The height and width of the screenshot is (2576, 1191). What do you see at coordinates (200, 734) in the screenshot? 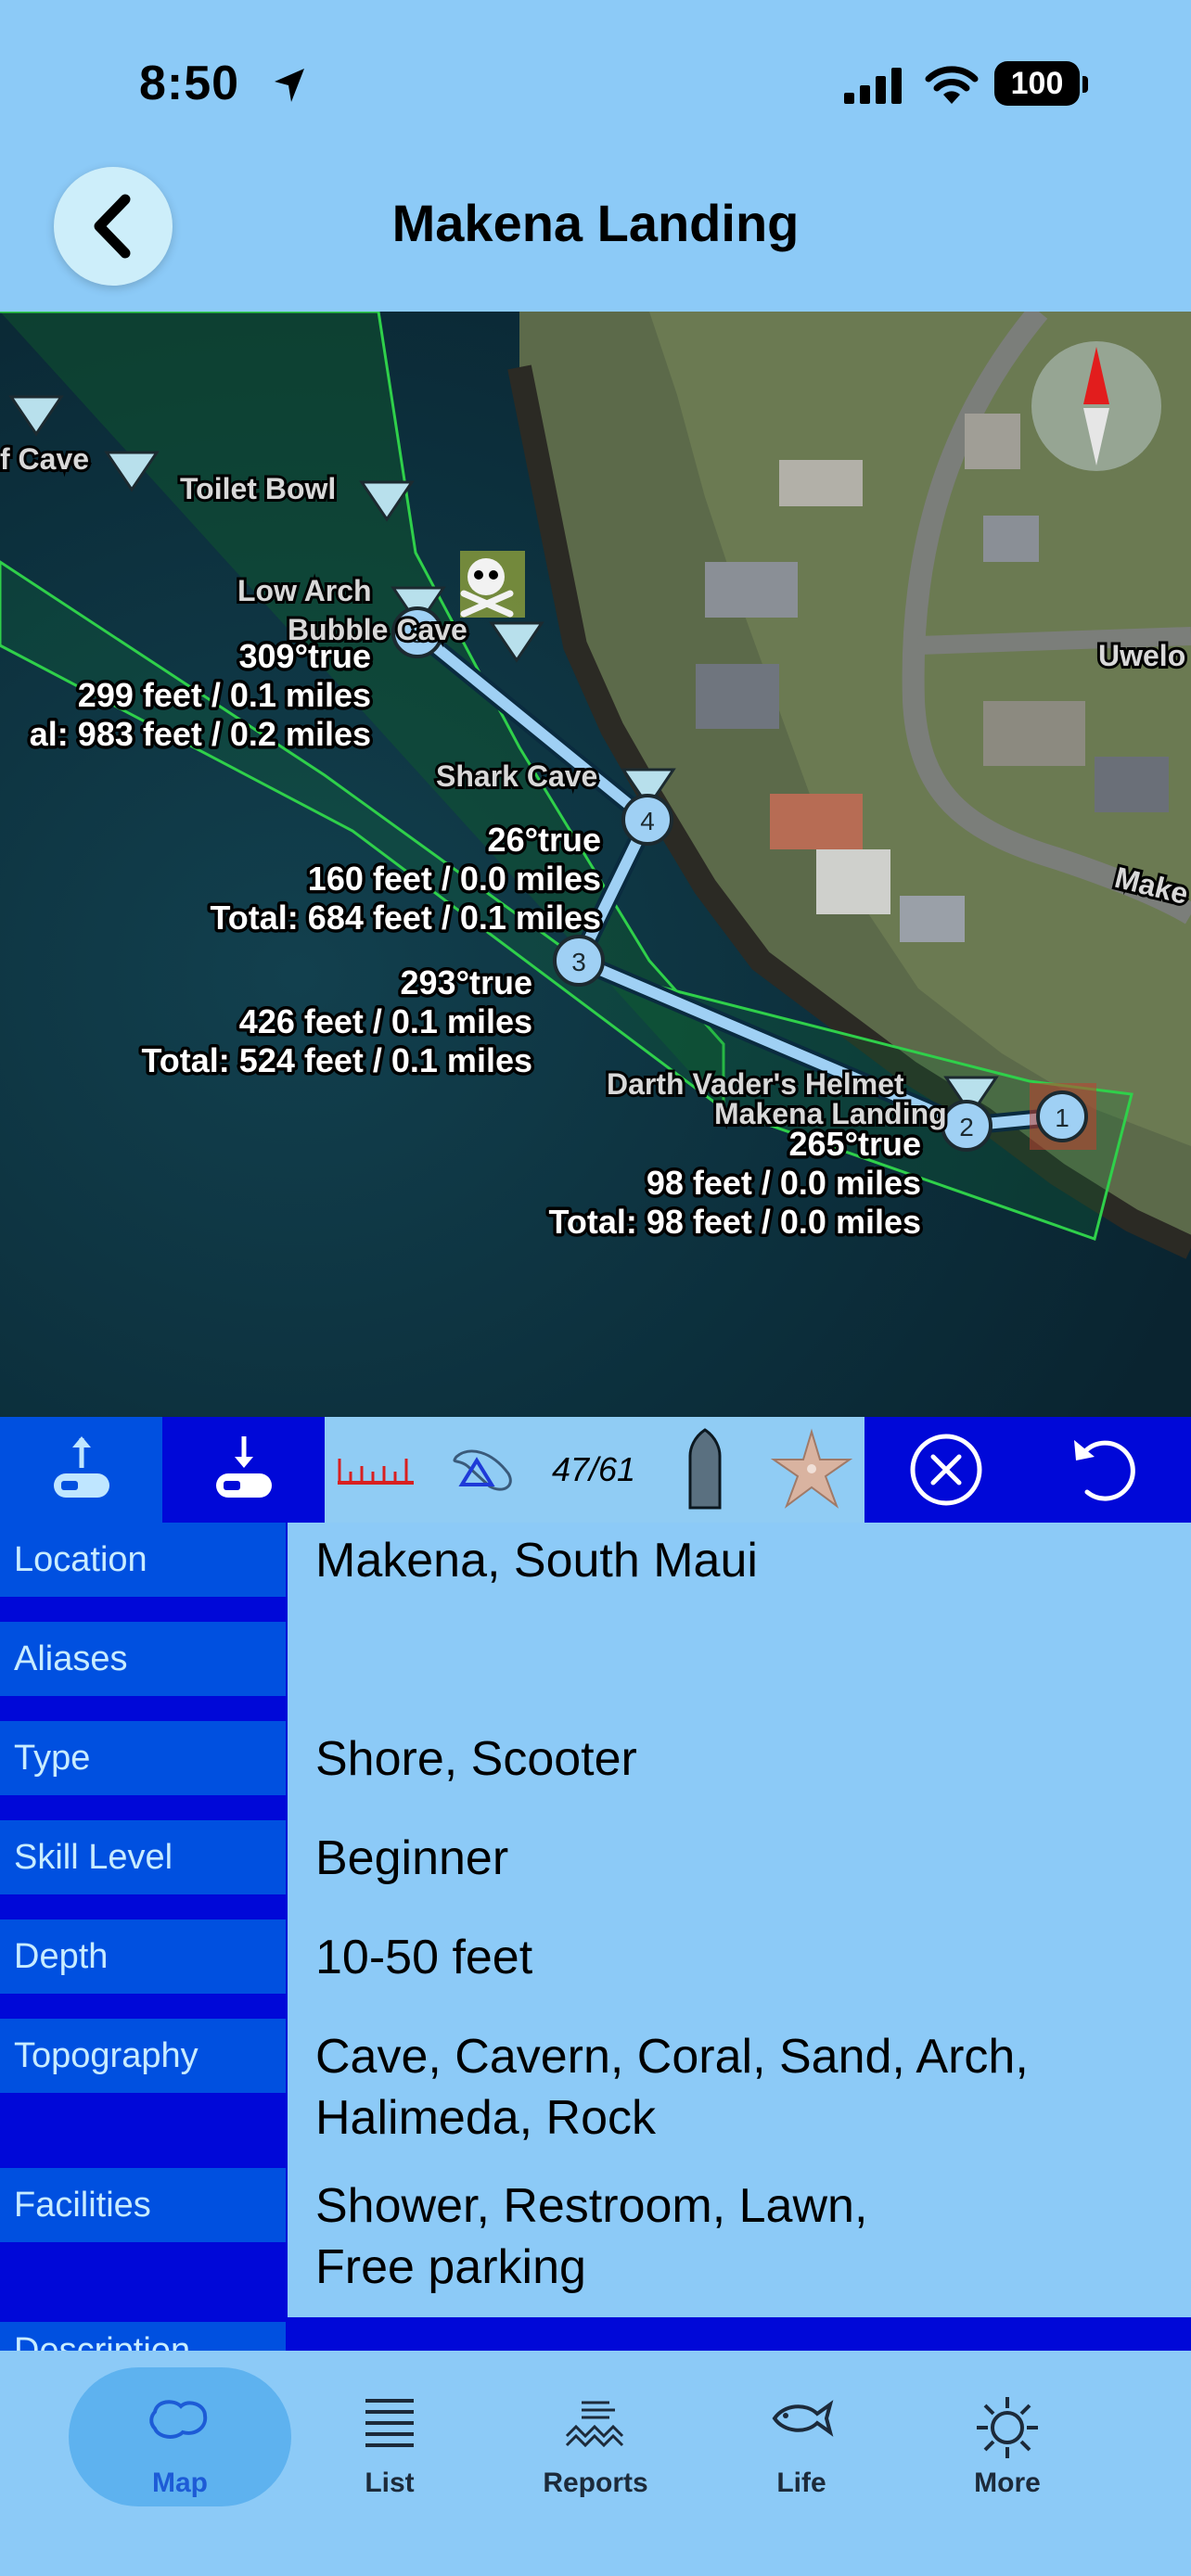
I see `svg-text: al: 983 feet / 0.2 miles` at bounding box center [200, 734].